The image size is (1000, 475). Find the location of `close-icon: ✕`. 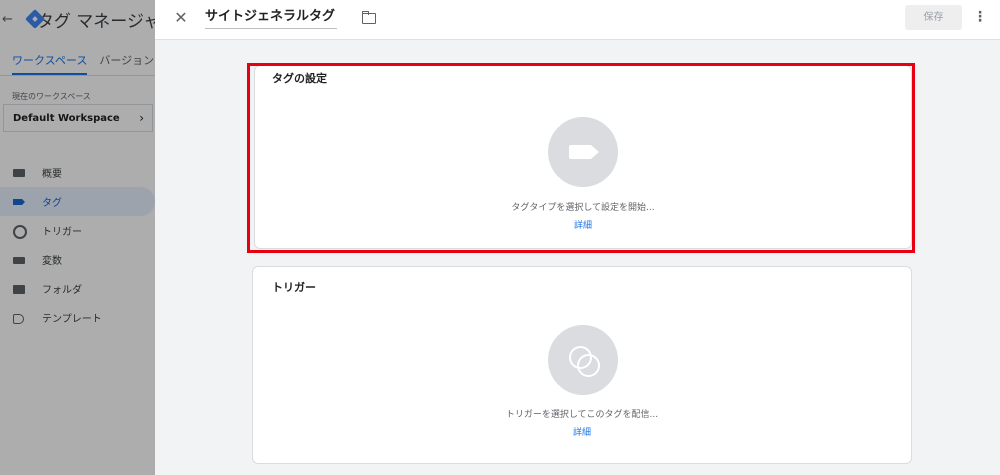

close-icon: ✕ is located at coordinates (181, 18).